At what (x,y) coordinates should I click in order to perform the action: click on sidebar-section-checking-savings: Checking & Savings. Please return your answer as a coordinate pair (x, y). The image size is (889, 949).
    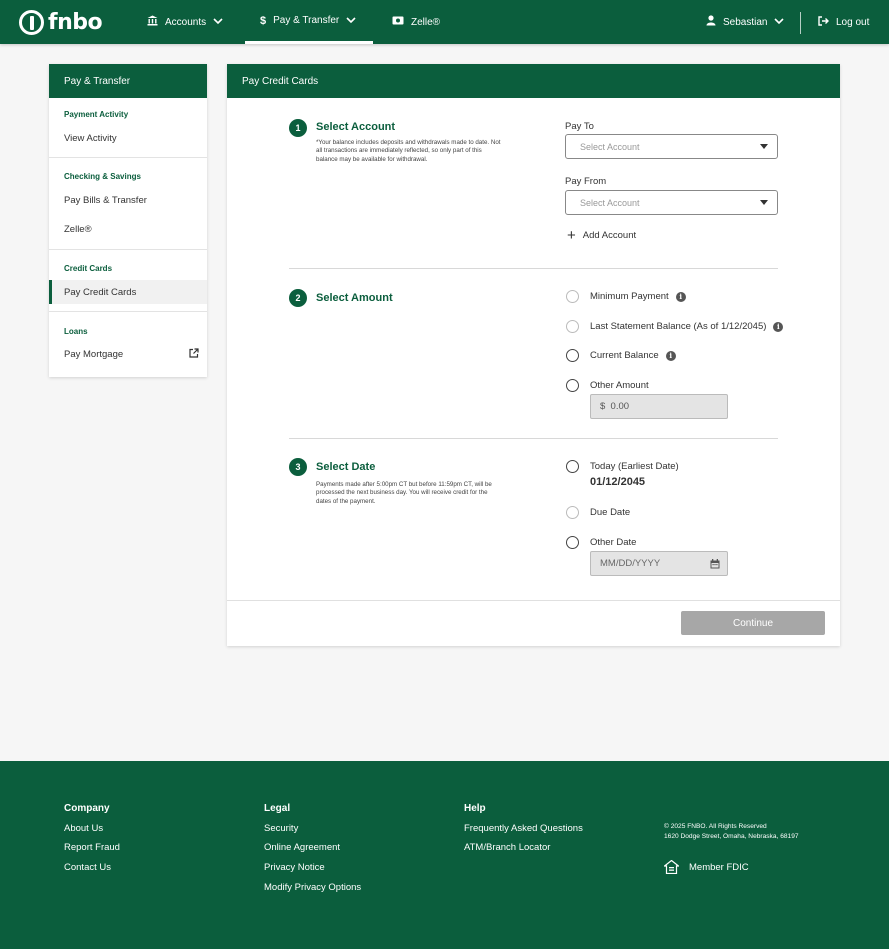
    Looking at the image, I should click on (102, 176).